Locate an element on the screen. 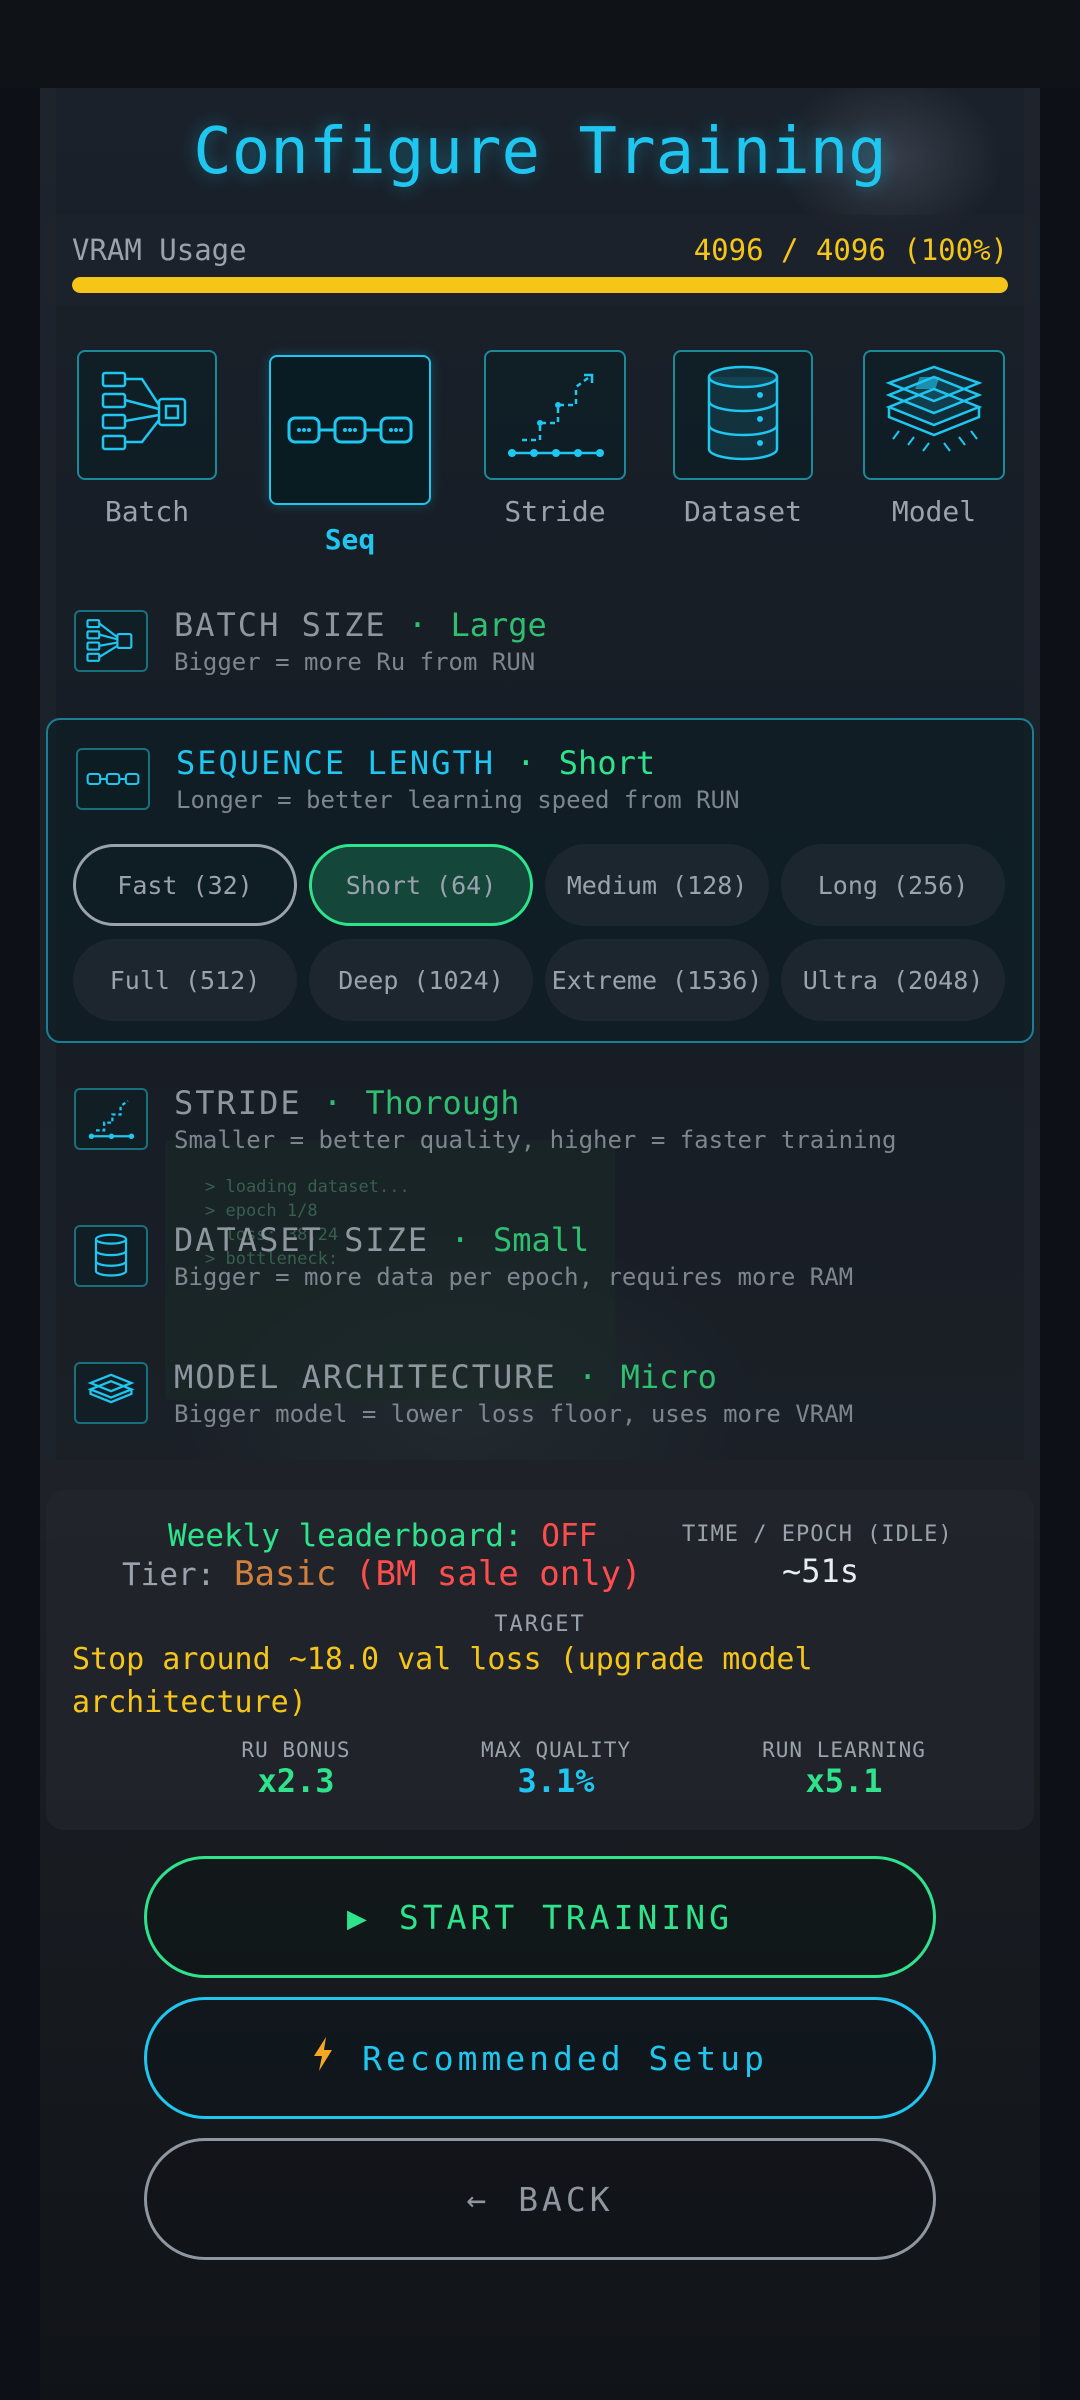 The height and width of the screenshot is (2400, 1080). sequence-length-title: SEQUENCE LENGTH · Short is located at coordinates (416, 763).